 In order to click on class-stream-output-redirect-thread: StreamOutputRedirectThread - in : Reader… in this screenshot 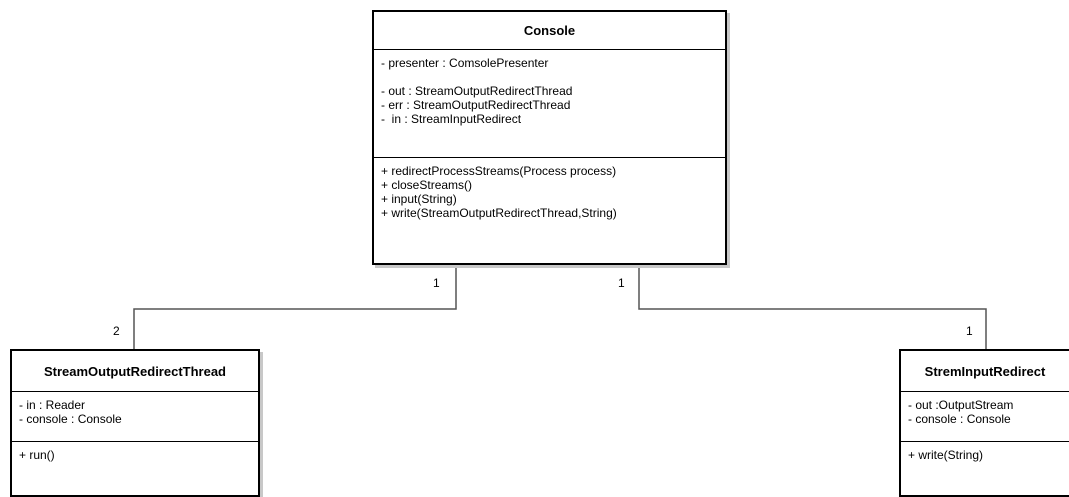, I will do `click(135, 423)`.